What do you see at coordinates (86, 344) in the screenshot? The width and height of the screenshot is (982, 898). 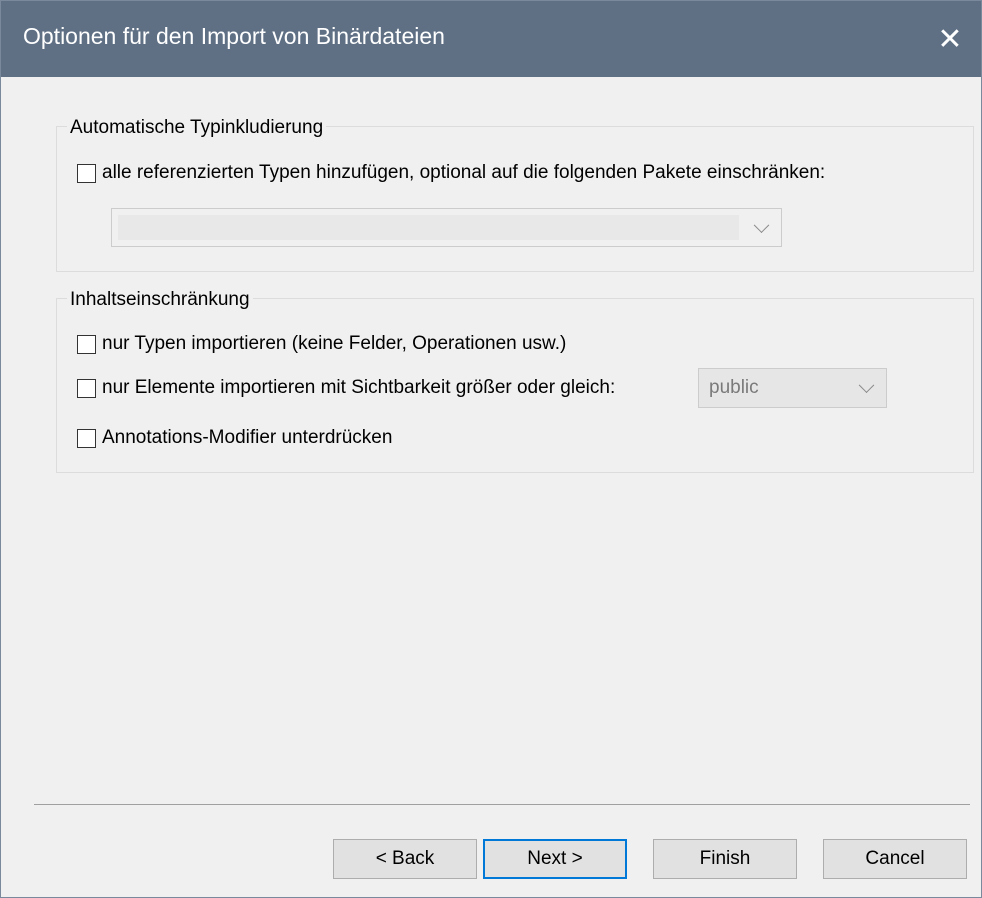 I see `types-only-checkbox` at bounding box center [86, 344].